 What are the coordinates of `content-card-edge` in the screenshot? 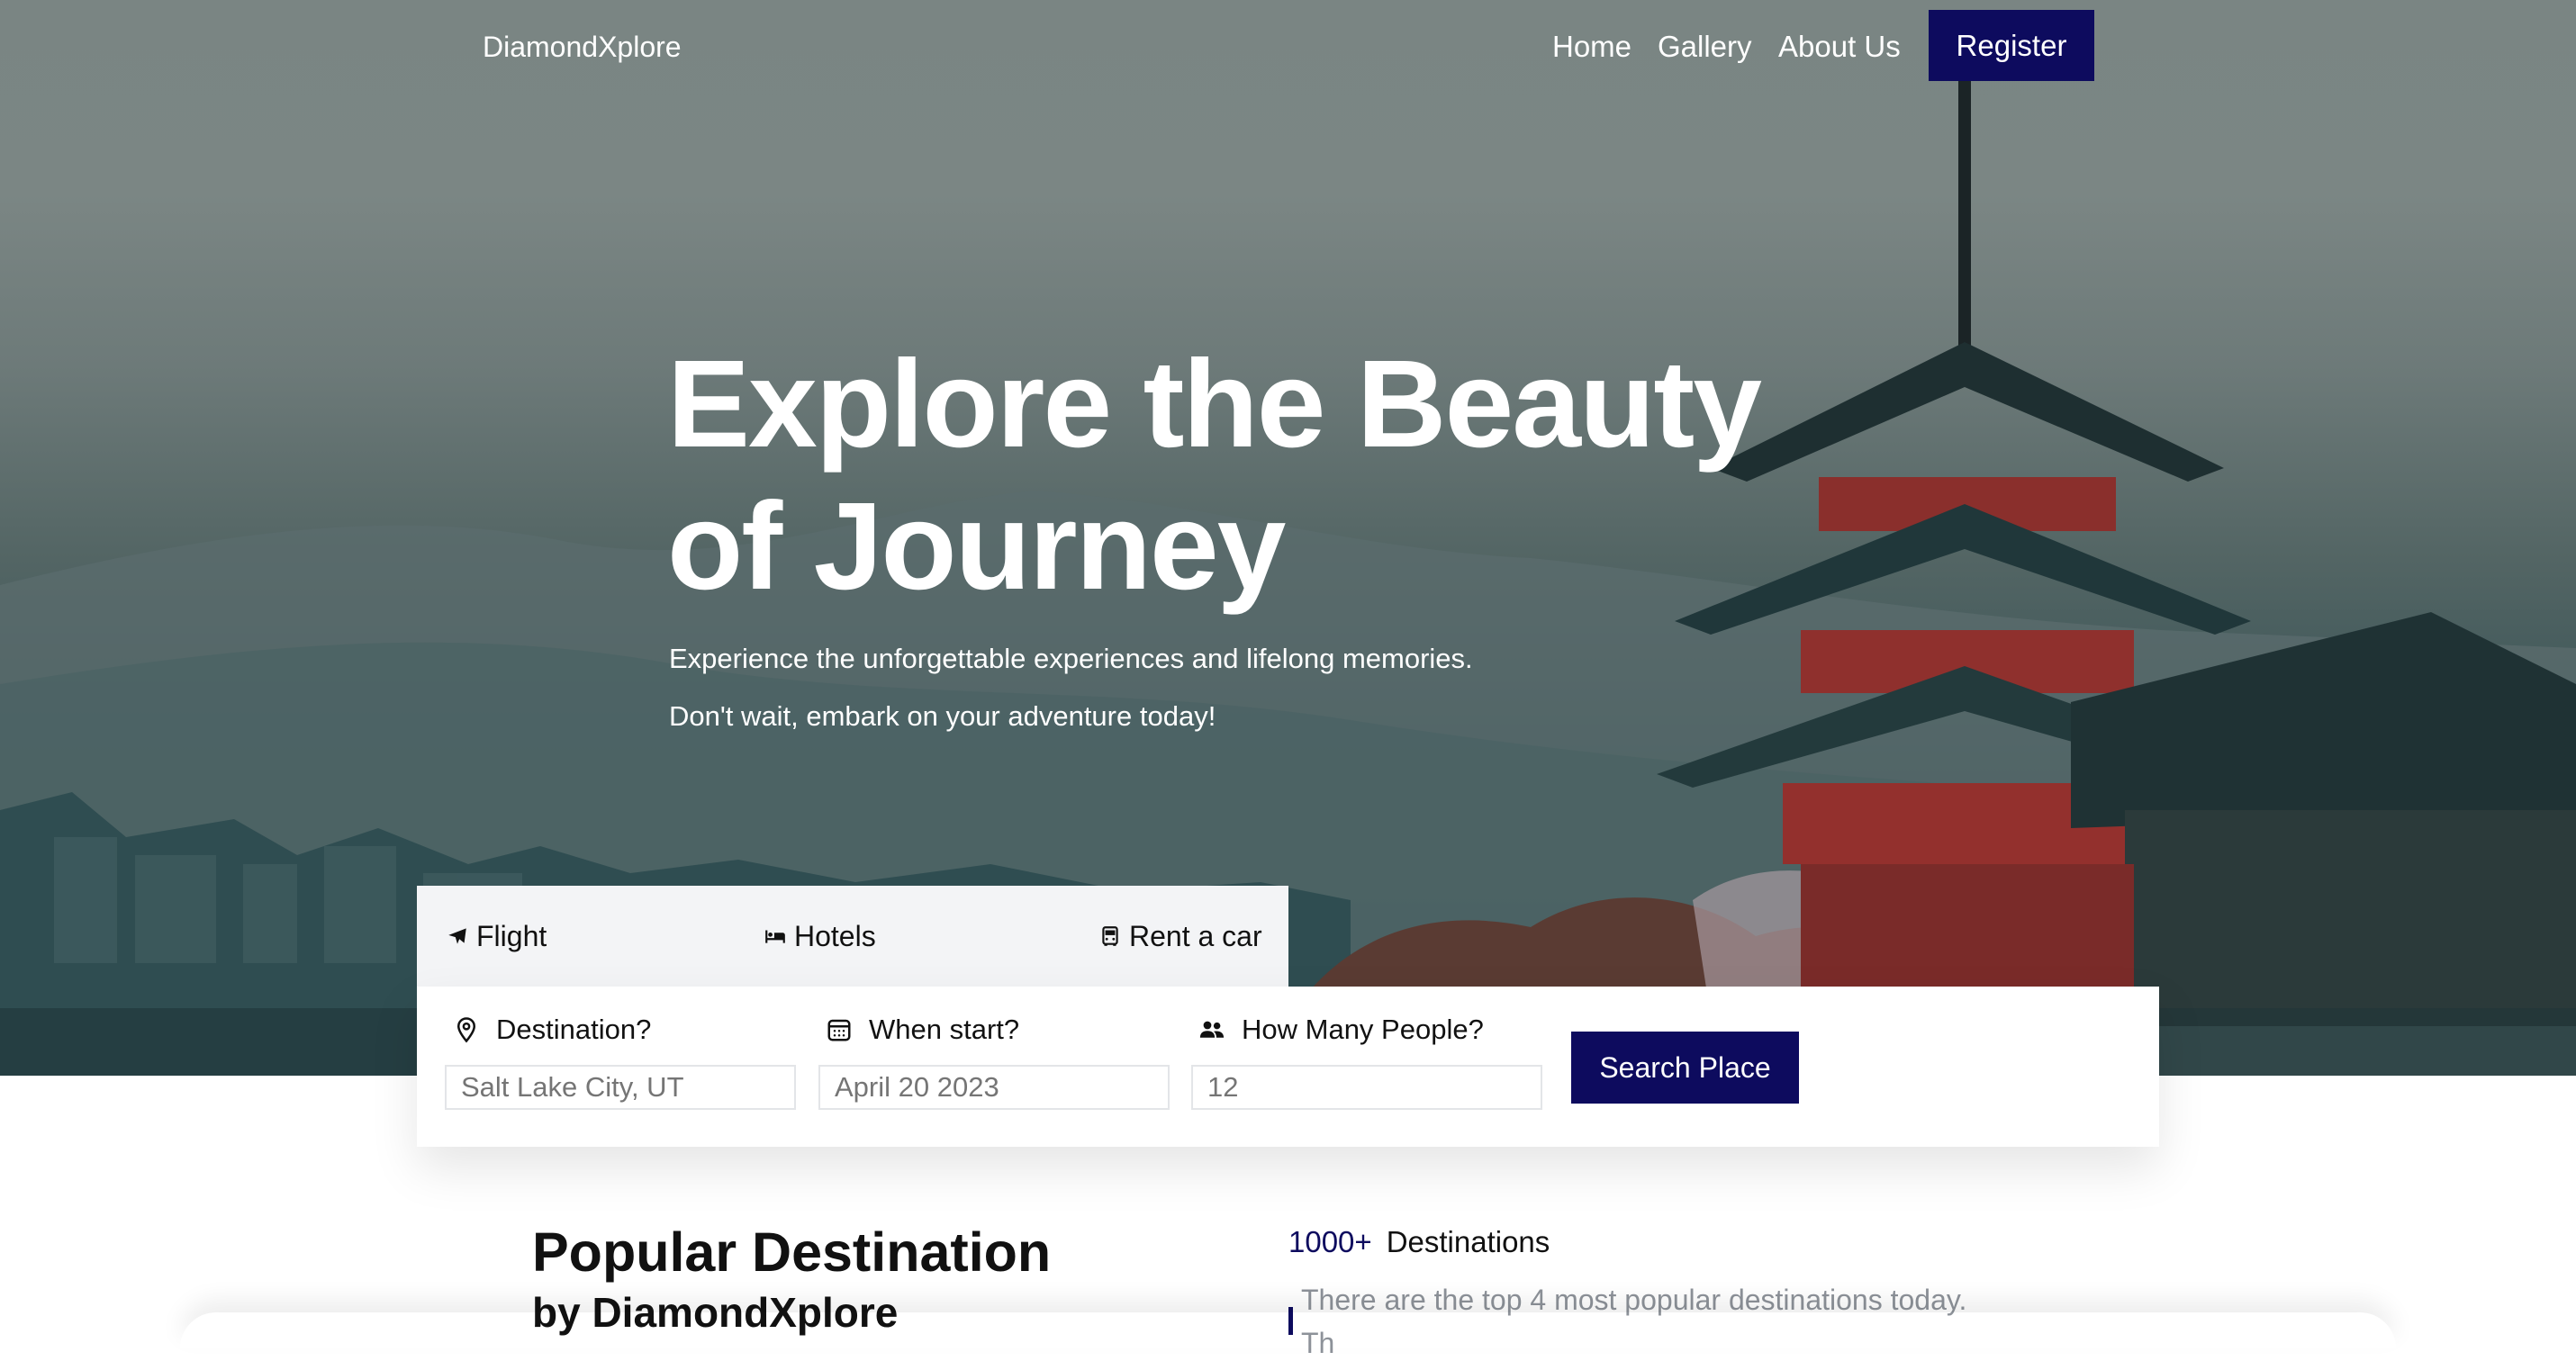 It's located at (1288, 1330).